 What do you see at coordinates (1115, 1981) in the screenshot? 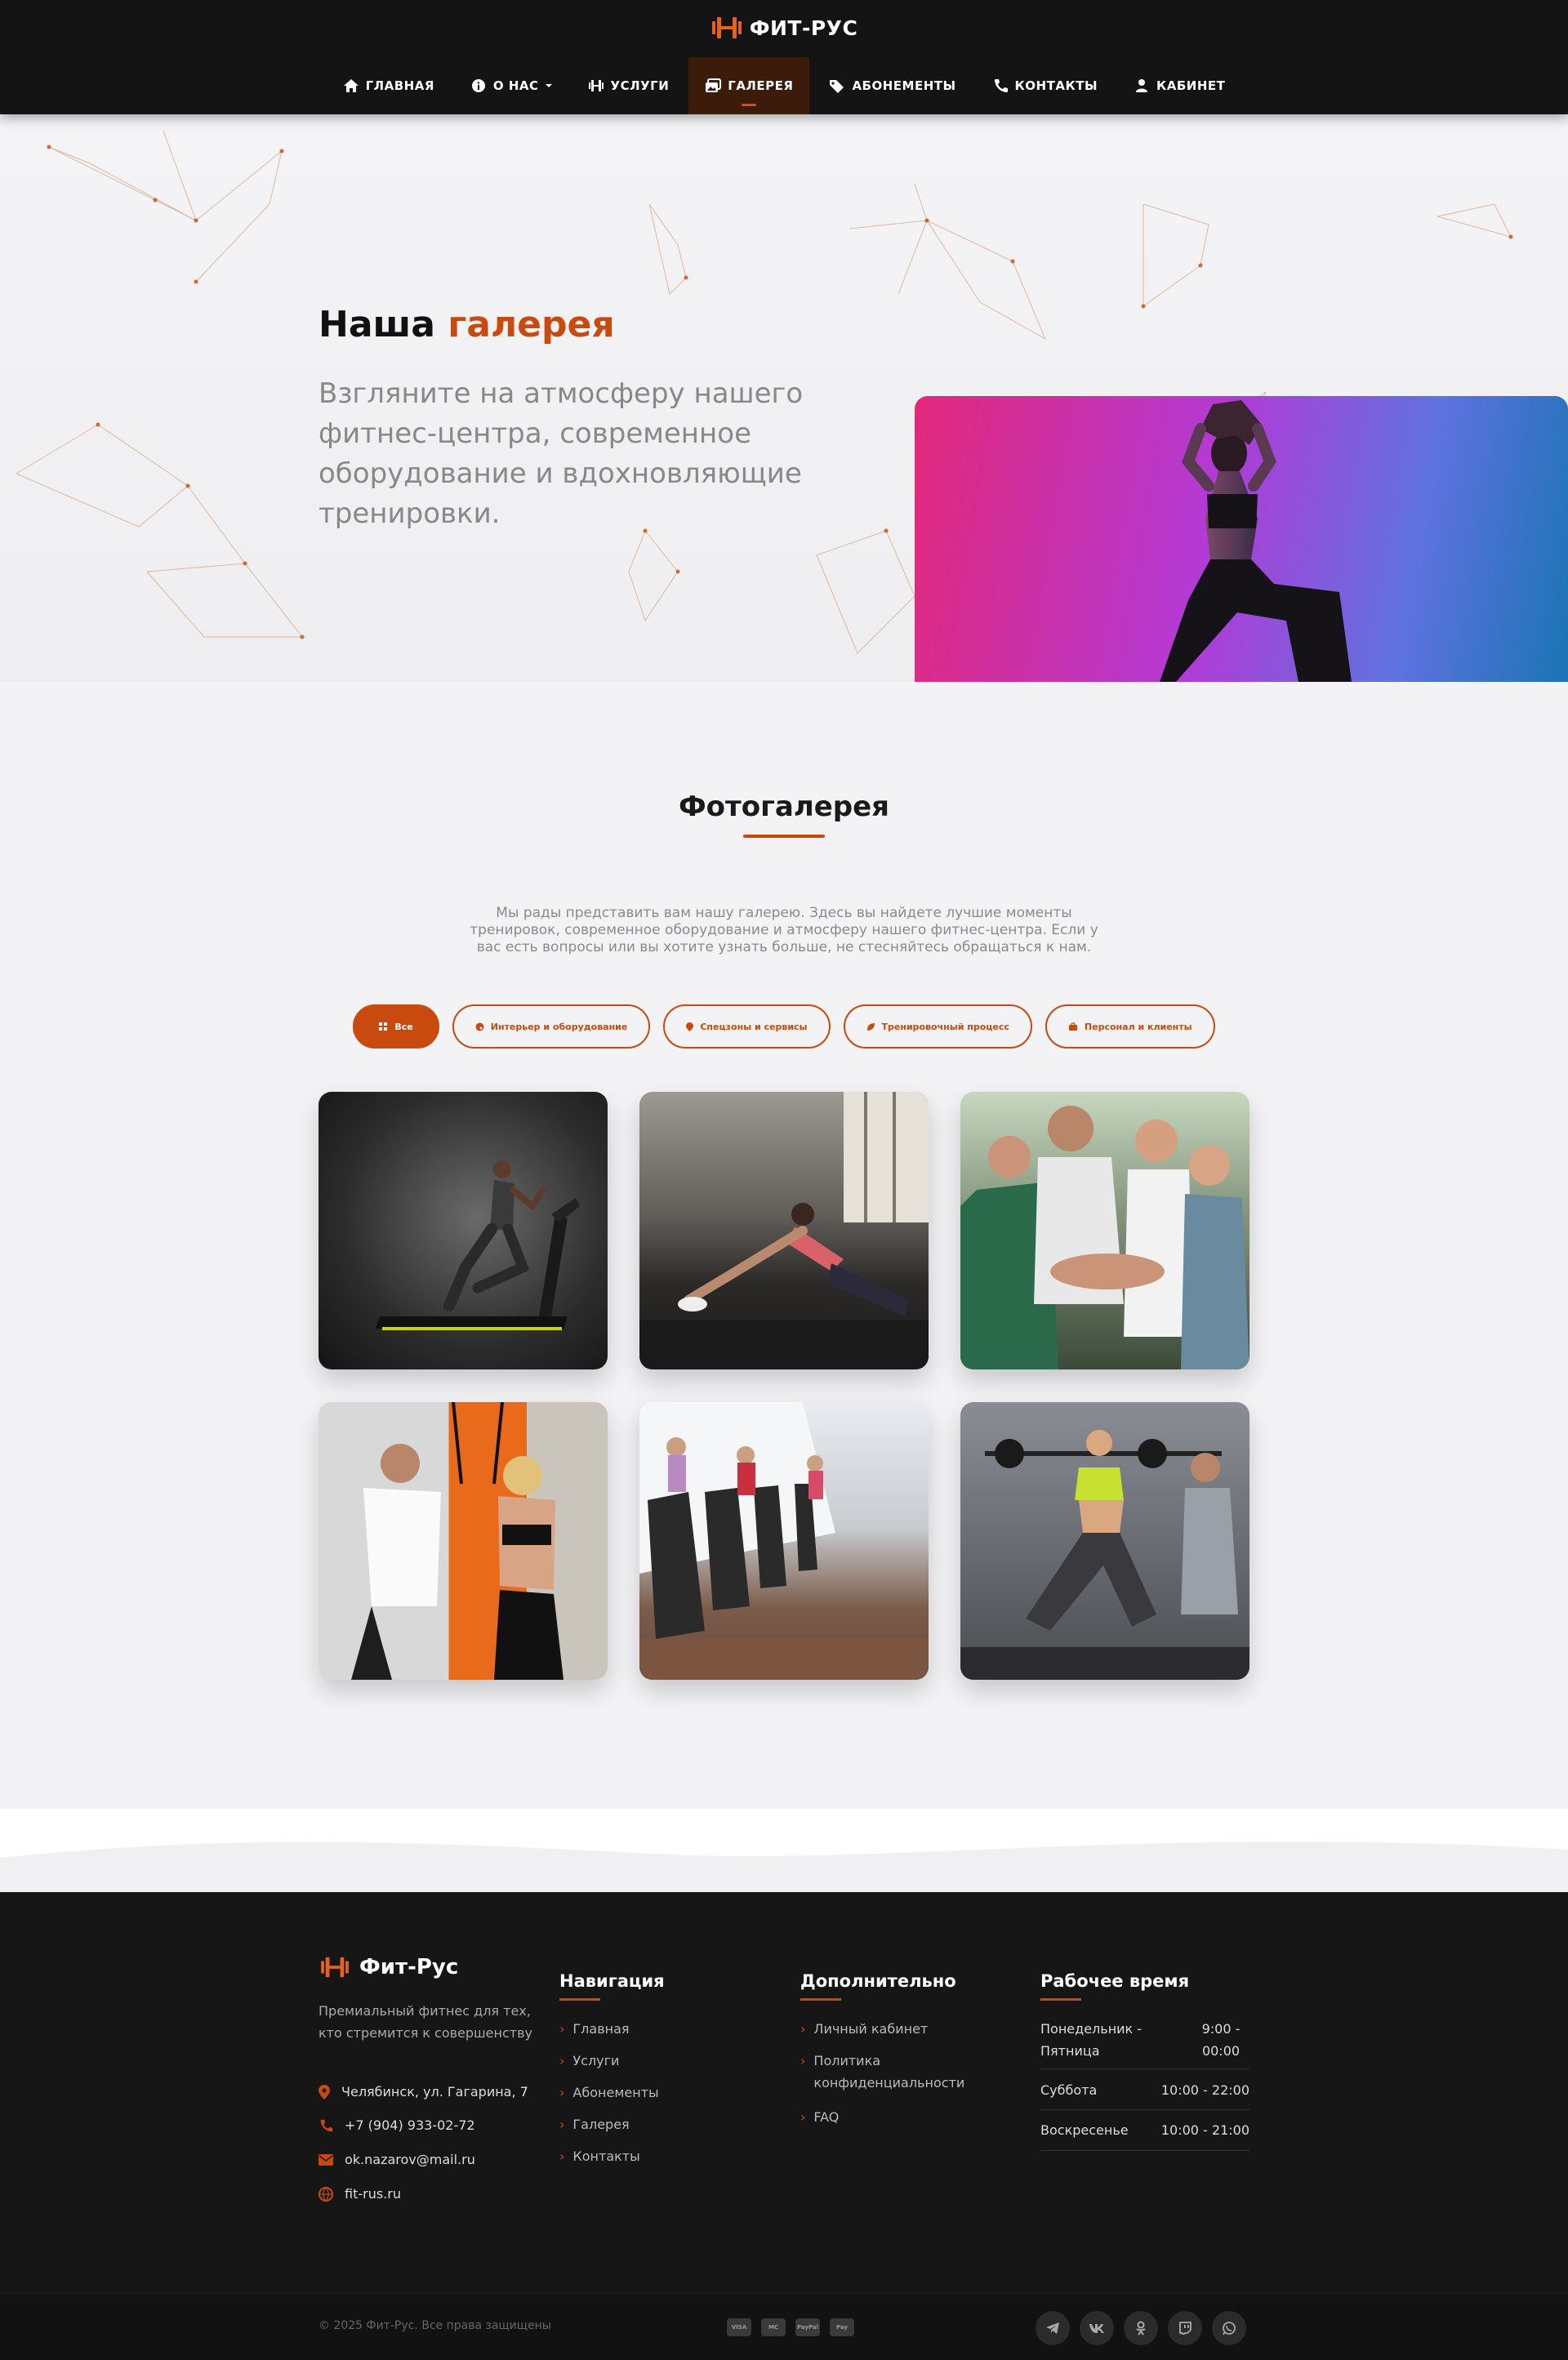
I see `footer-hours-title: Рабочее время` at bounding box center [1115, 1981].